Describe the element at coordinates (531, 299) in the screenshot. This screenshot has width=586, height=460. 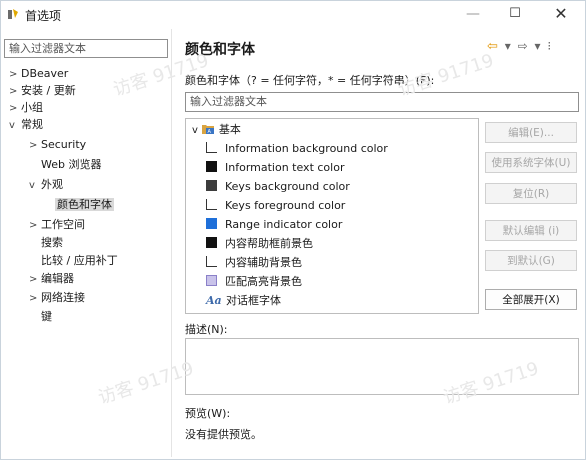
I see `expand-all-button: 全部展开(X)` at that location.